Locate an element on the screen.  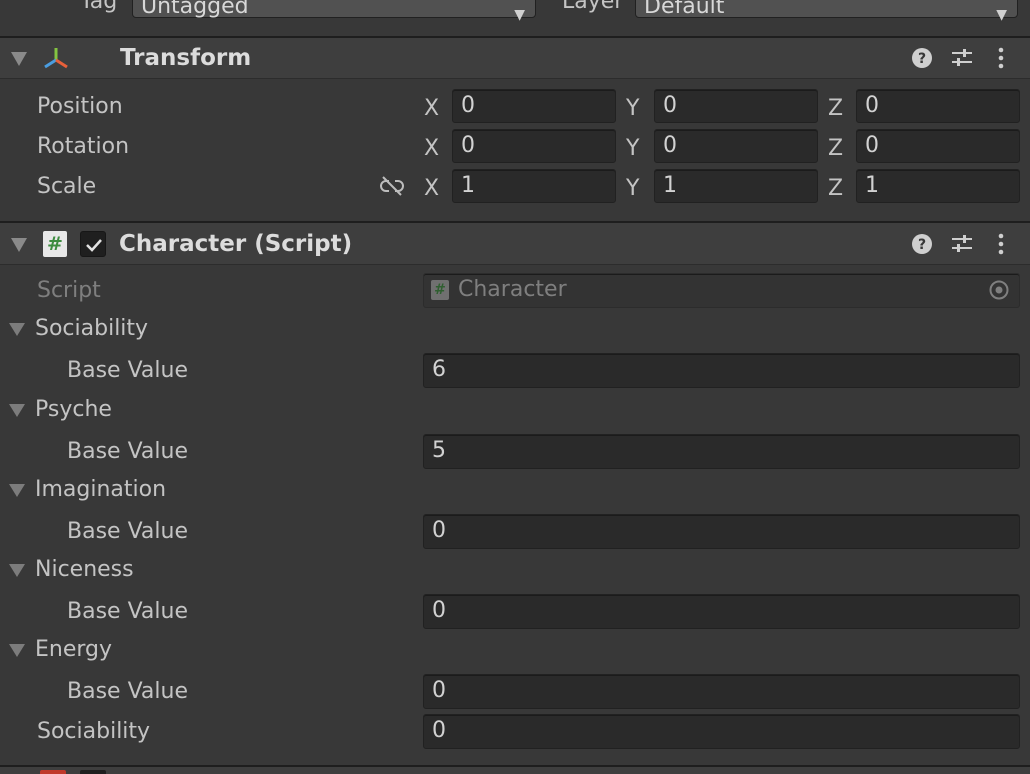
character-script-title: Character (Script) is located at coordinates (236, 244).